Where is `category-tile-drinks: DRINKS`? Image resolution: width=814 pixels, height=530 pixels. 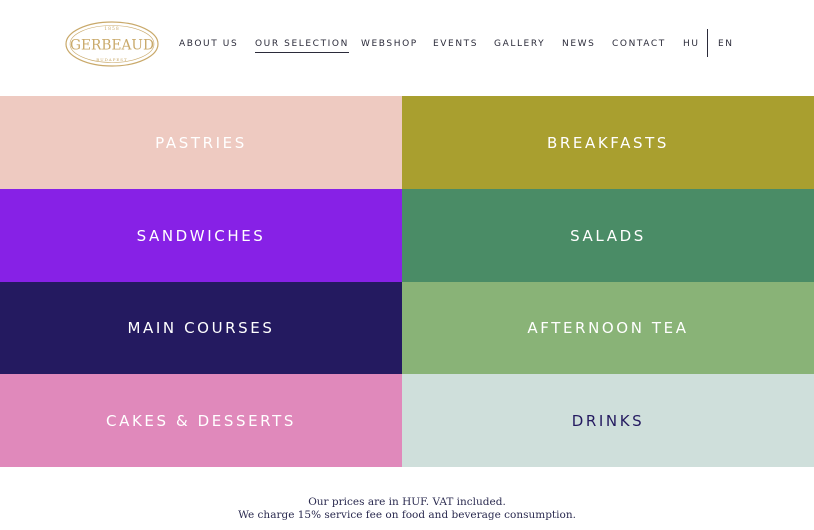 category-tile-drinks: DRINKS is located at coordinates (608, 420).